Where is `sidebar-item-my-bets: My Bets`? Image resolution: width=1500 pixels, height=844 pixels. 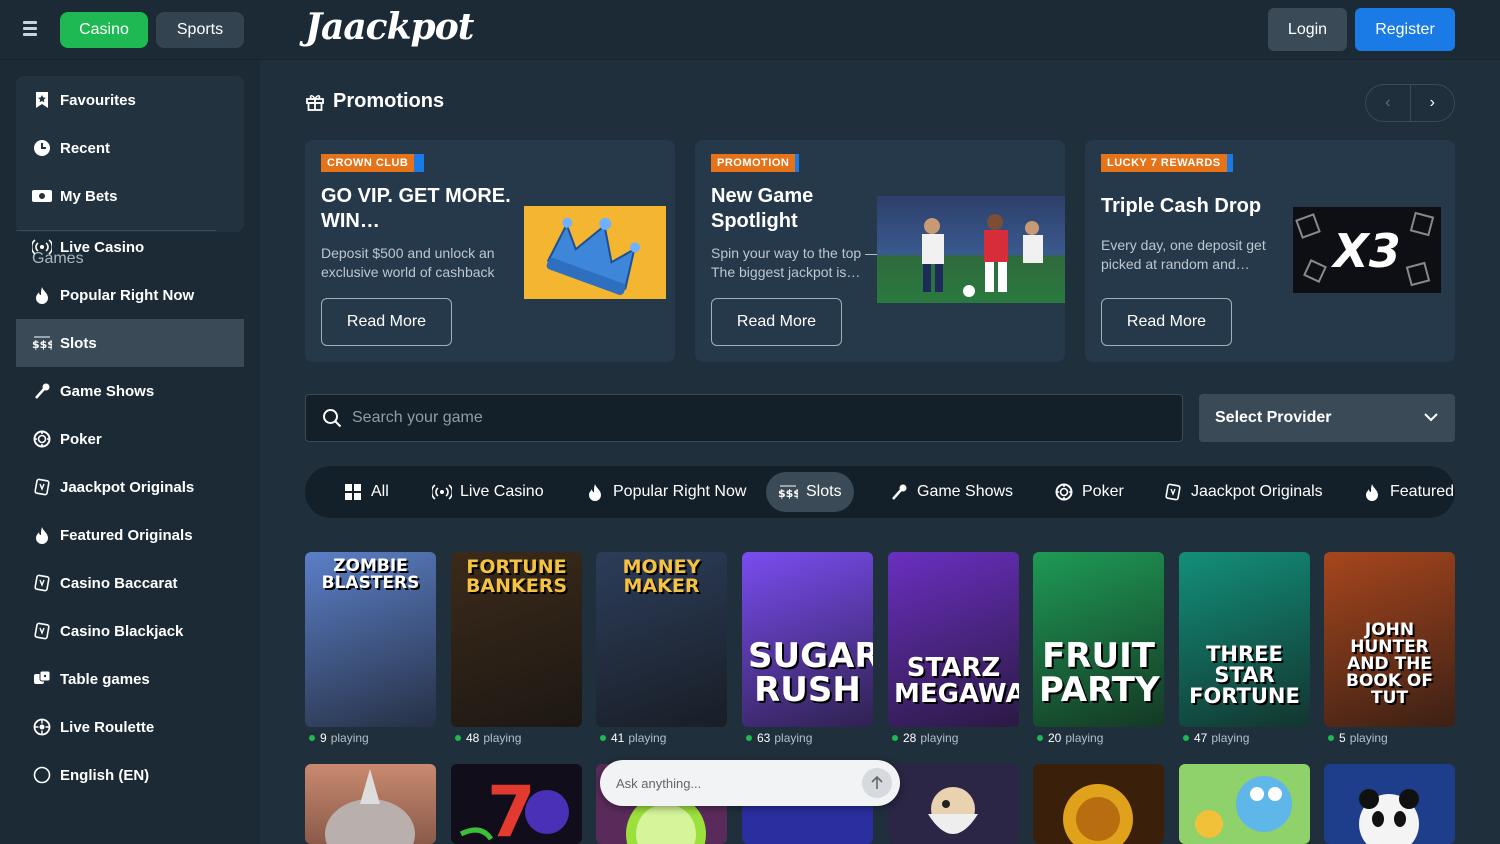
sidebar-item-my-bets: My Bets is located at coordinates (130, 196).